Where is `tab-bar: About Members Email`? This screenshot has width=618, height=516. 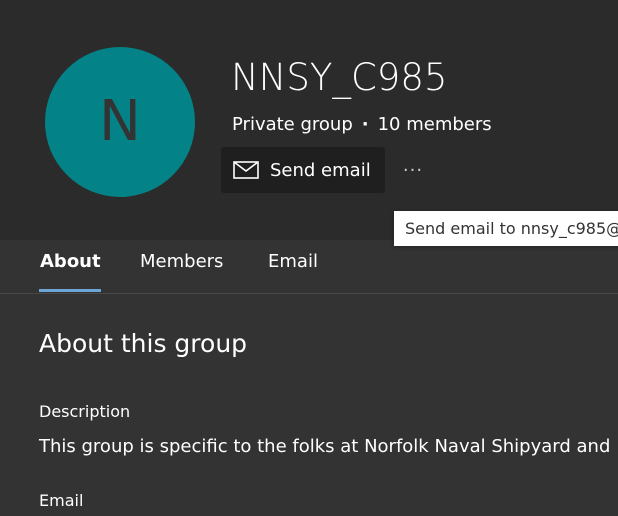
tab-bar: About Members Email is located at coordinates (309, 267).